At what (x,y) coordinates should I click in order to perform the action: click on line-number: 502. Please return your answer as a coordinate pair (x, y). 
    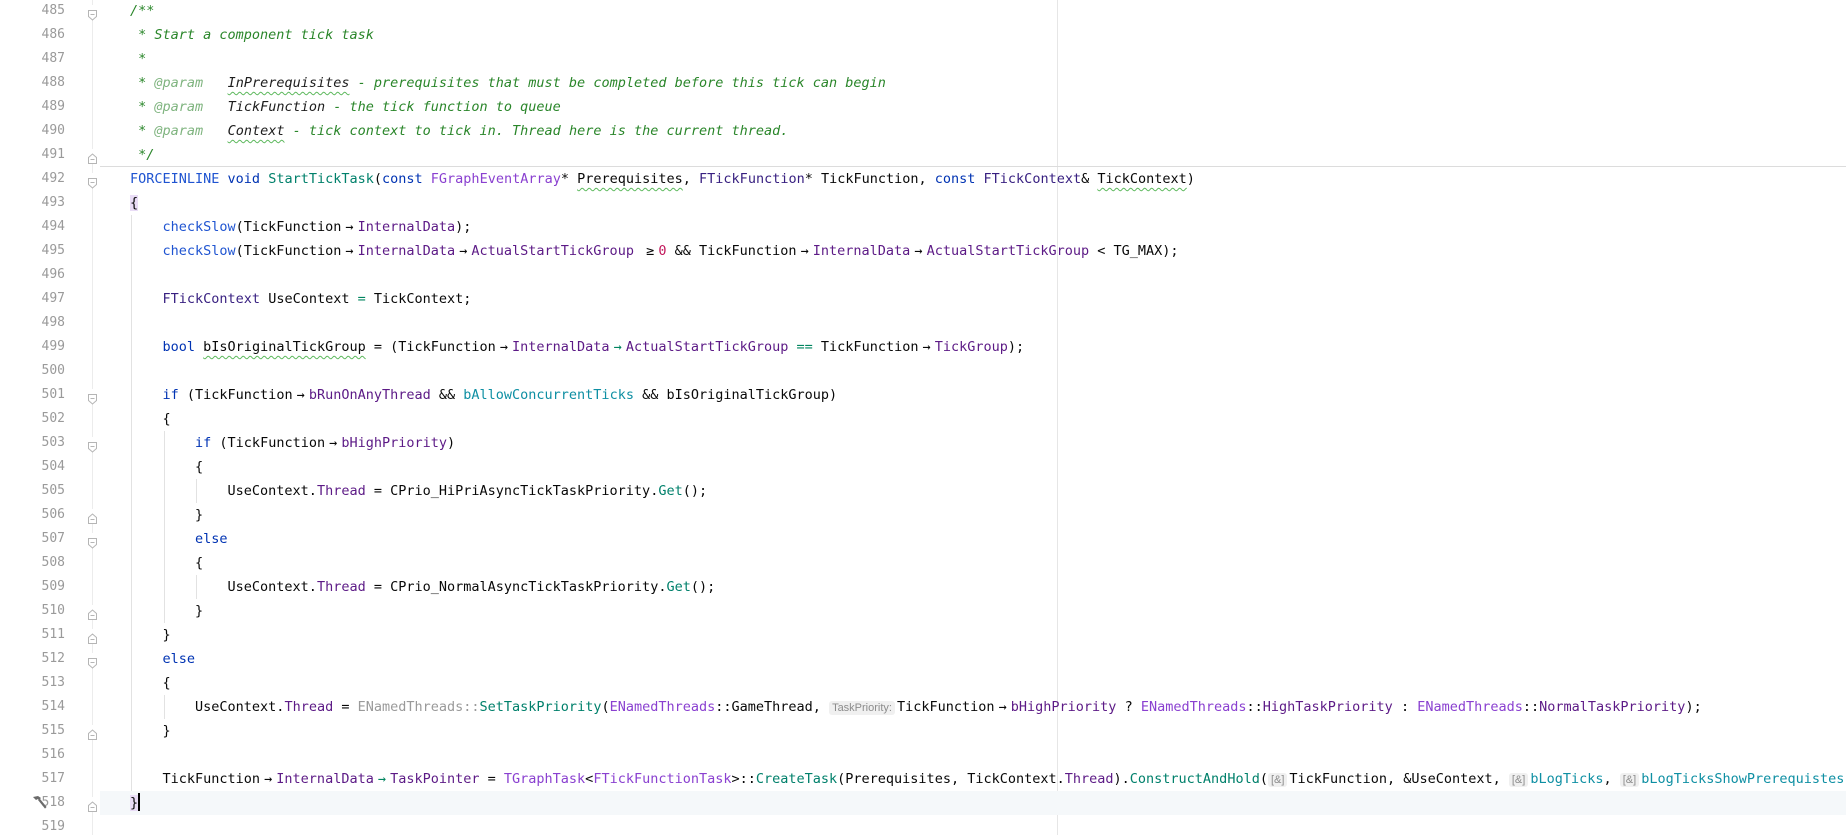
    Looking at the image, I should click on (32, 419).